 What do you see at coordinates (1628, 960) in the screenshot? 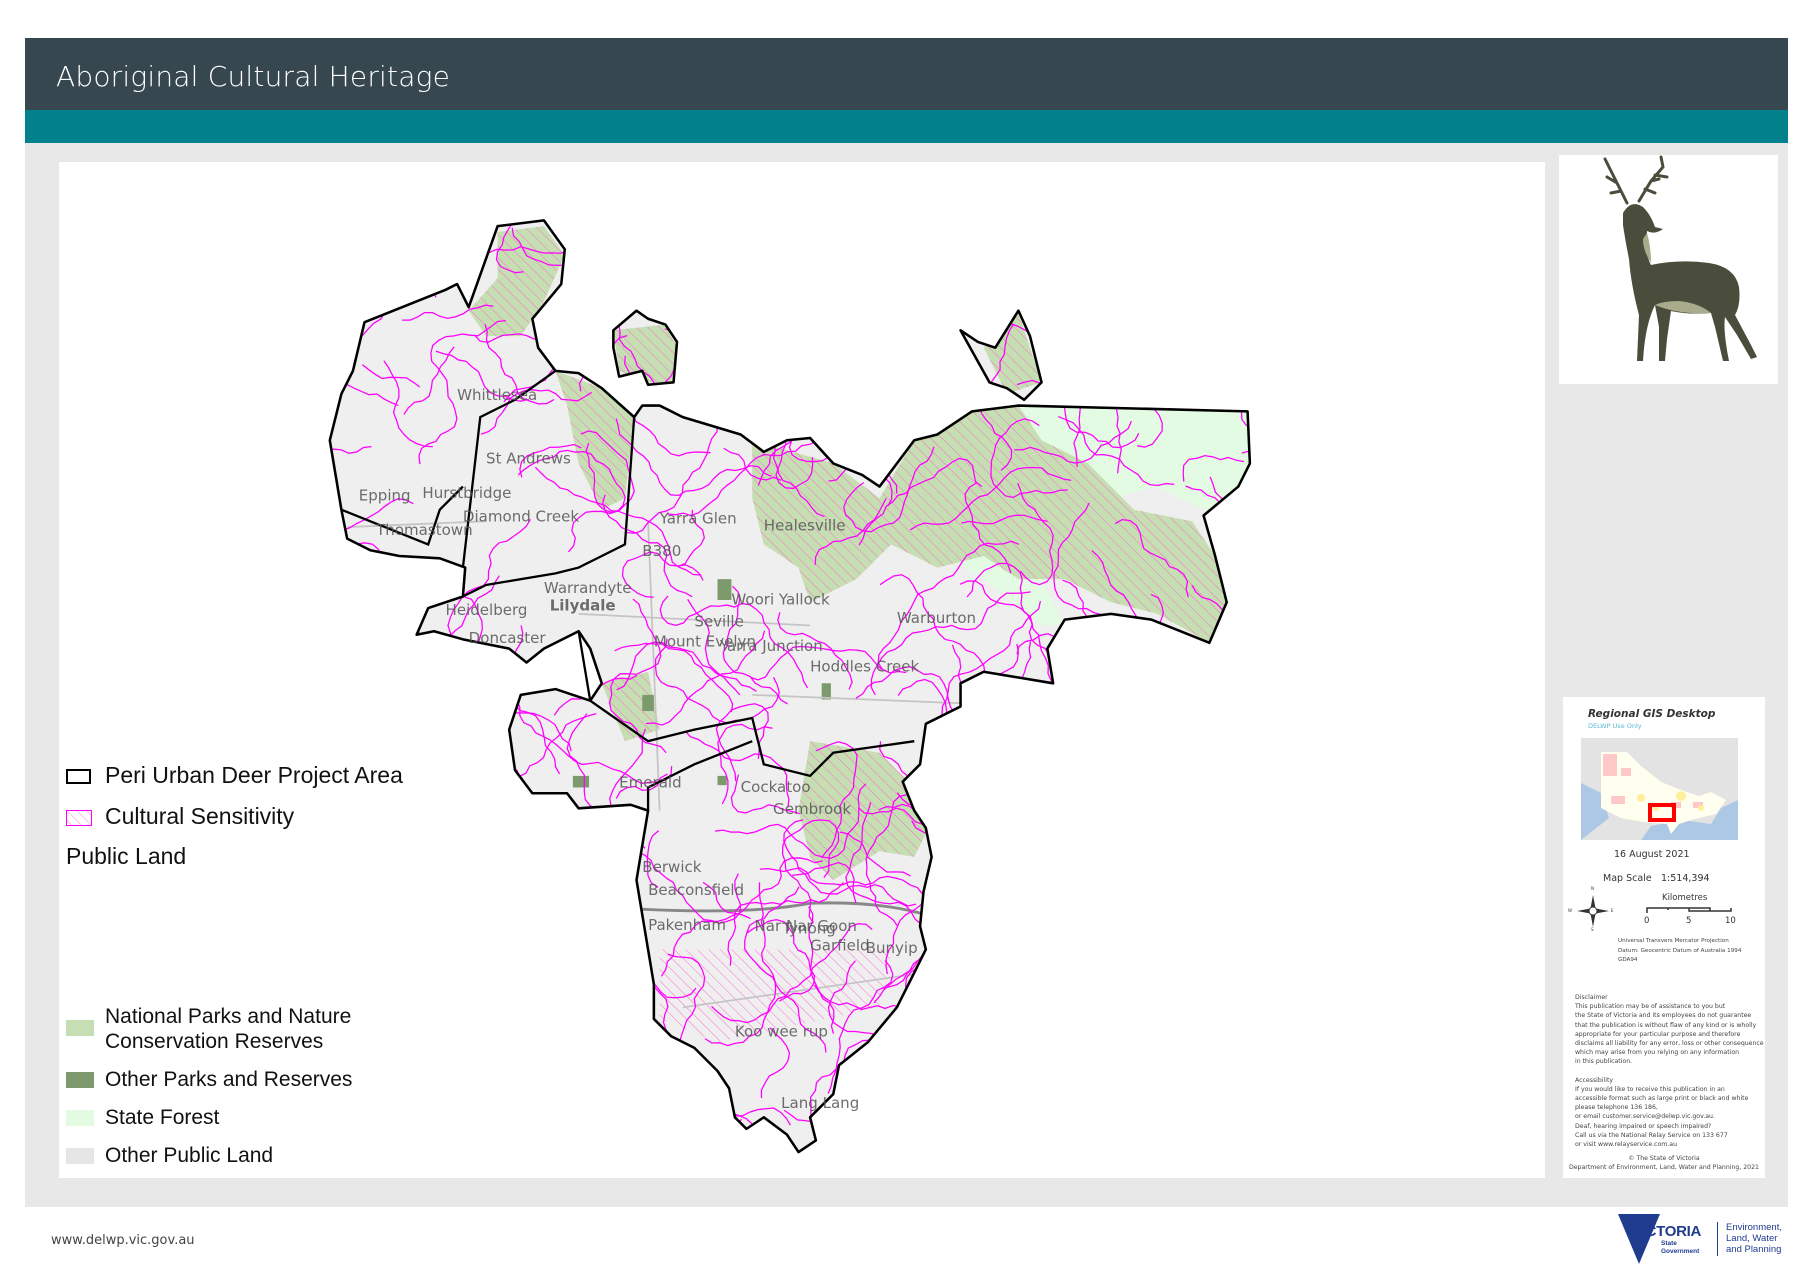
I see `projection-line: GDA94` at bounding box center [1628, 960].